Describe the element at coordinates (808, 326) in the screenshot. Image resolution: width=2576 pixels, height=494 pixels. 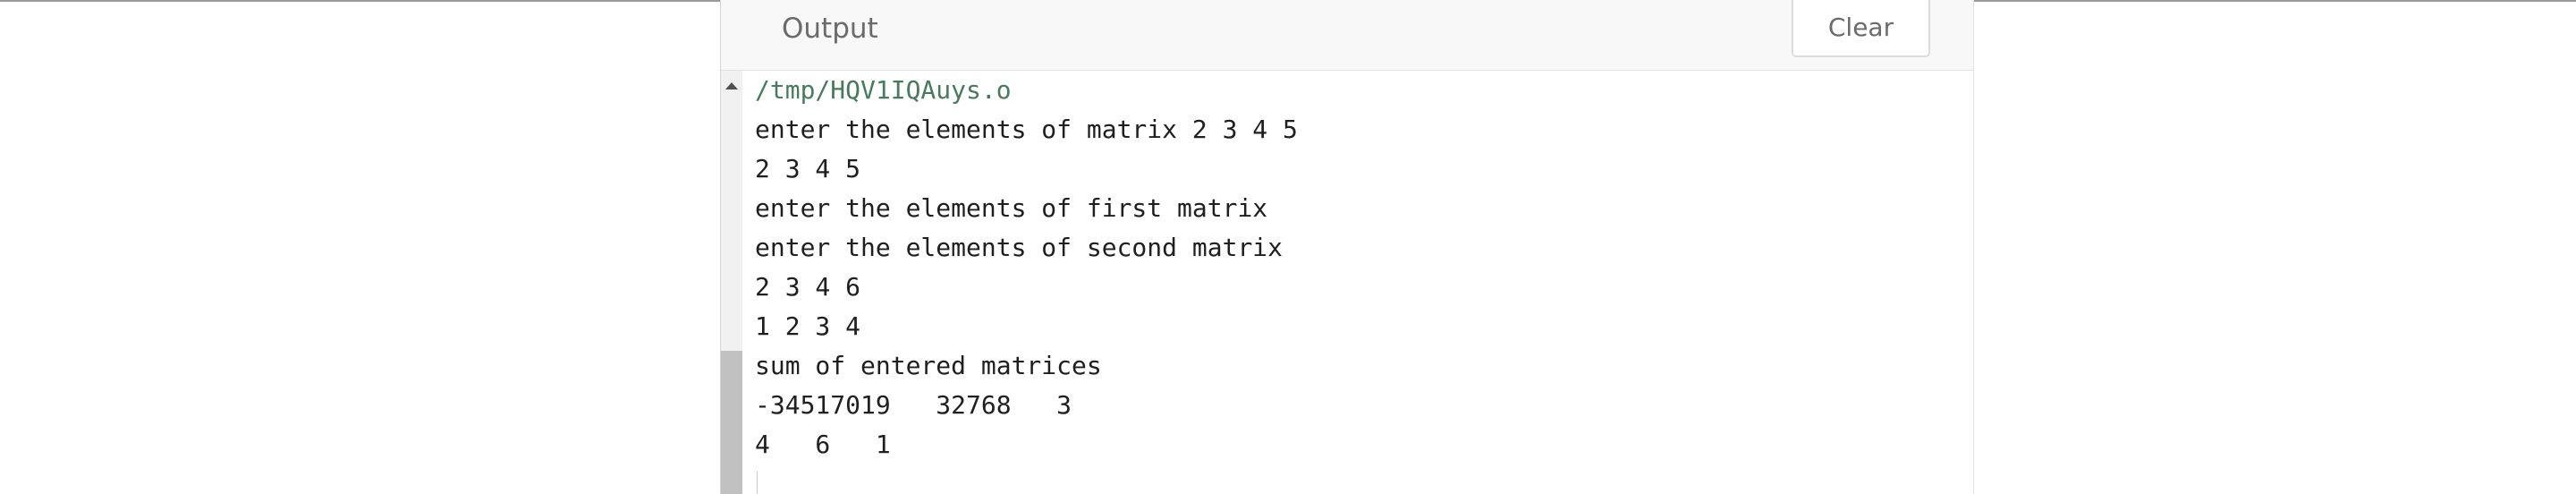
I see `output-line: 1 2 3 4` at that location.